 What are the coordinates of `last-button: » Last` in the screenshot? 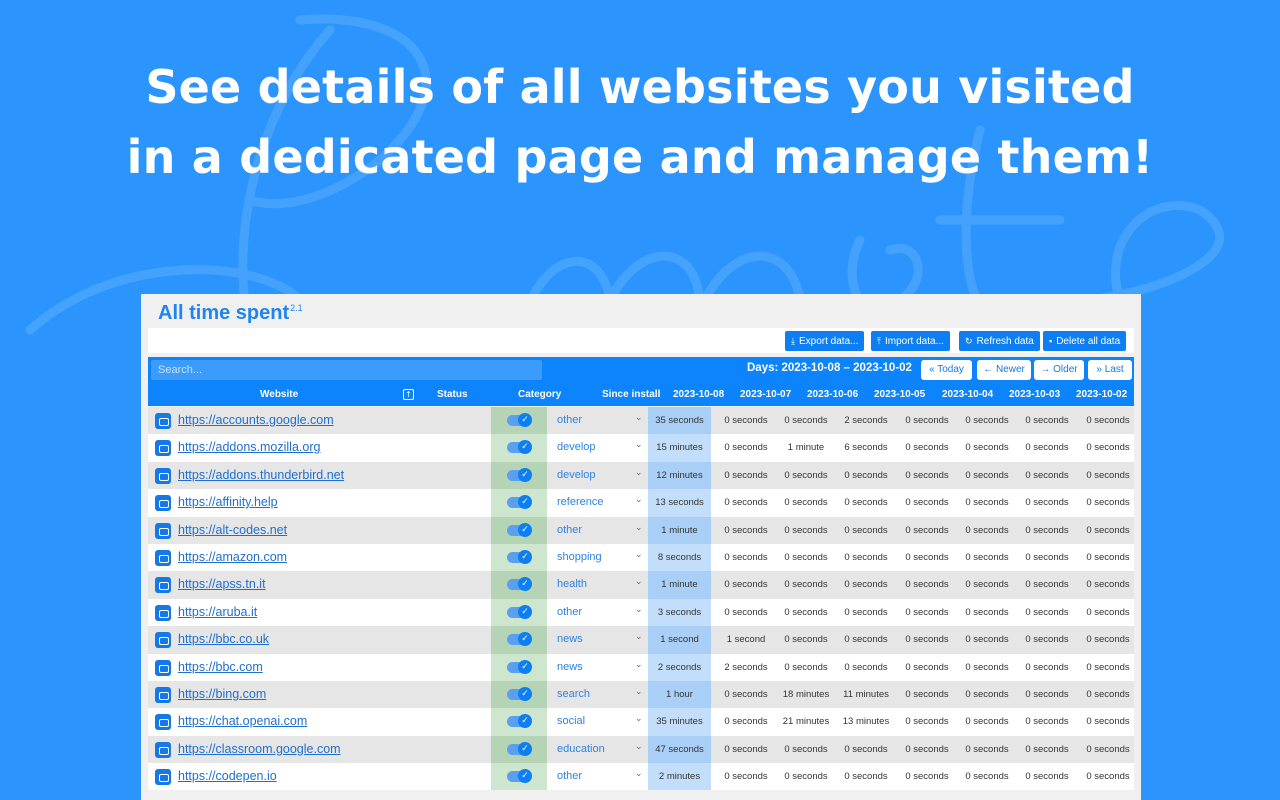 It's located at (1110, 370).